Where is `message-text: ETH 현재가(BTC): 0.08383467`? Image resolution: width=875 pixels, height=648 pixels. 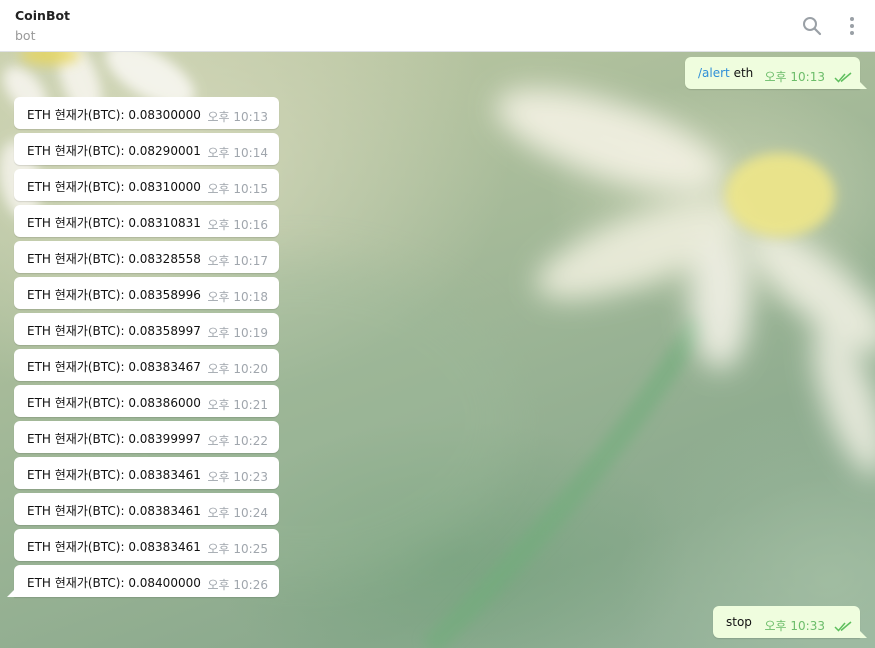
message-text: ETH 현재가(BTC): 0.08383467 is located at coordinates (114, 367).